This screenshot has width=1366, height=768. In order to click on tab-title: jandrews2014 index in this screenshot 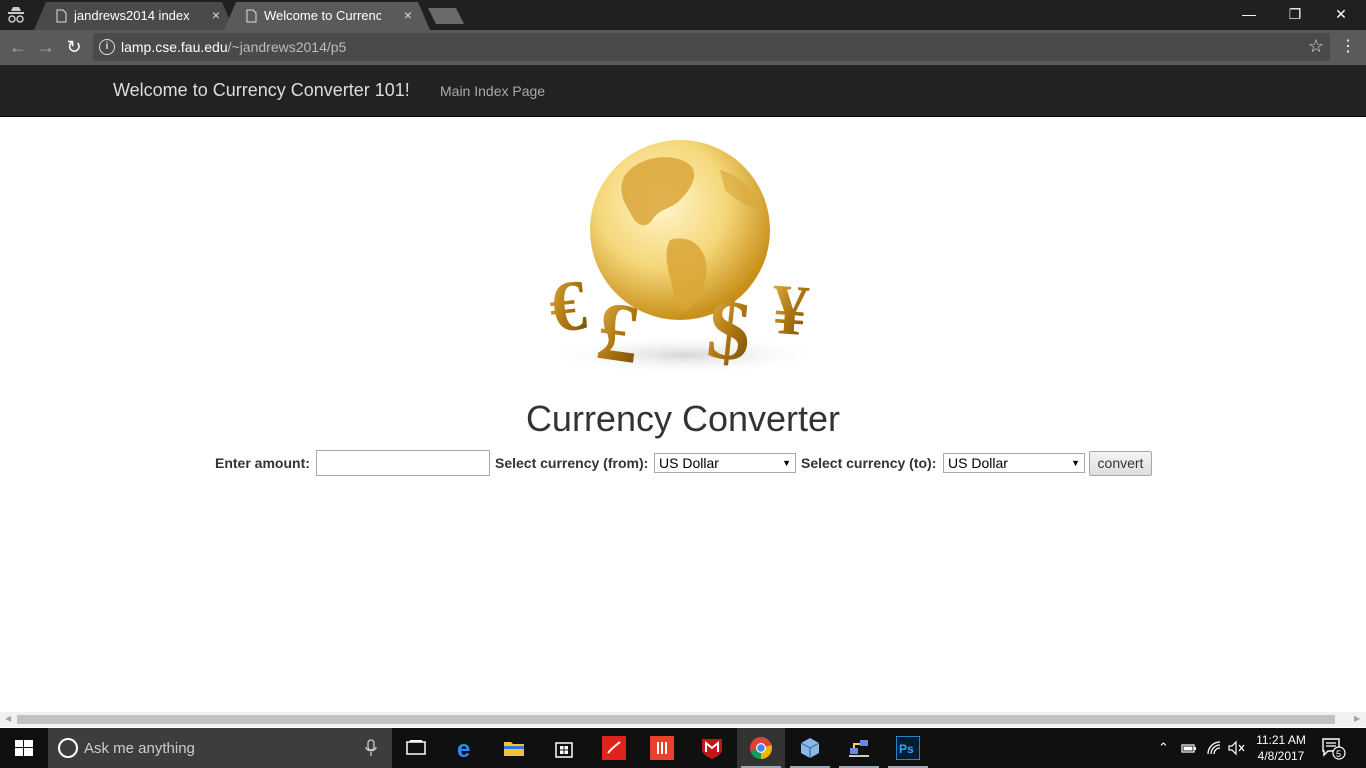, I will do `click(132, 15)`.